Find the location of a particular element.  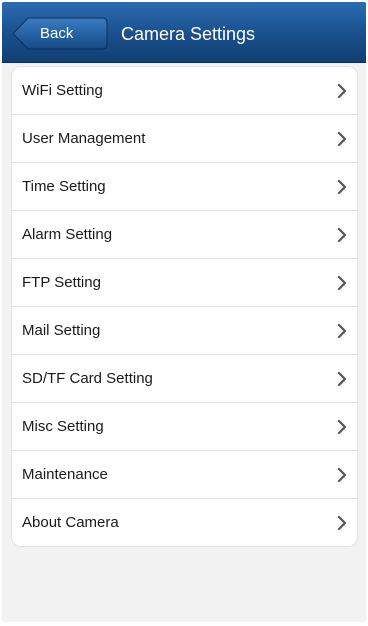

menu-item-ftp-setting: FTP Setting is located at coordinates (184, 283).